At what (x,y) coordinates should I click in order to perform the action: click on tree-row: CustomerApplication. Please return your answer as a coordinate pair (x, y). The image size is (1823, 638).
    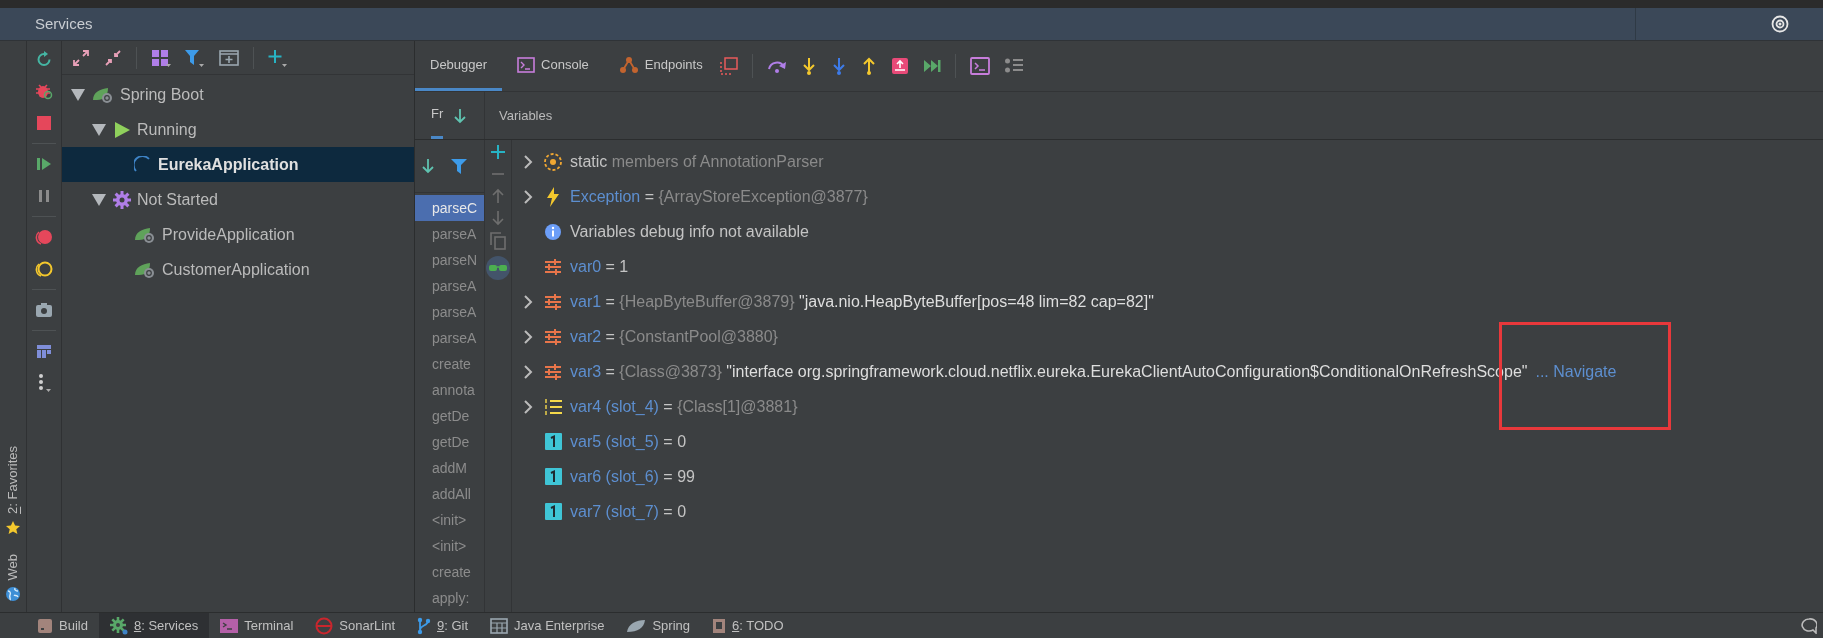
    Looking at the image, I should click on (238, 269).